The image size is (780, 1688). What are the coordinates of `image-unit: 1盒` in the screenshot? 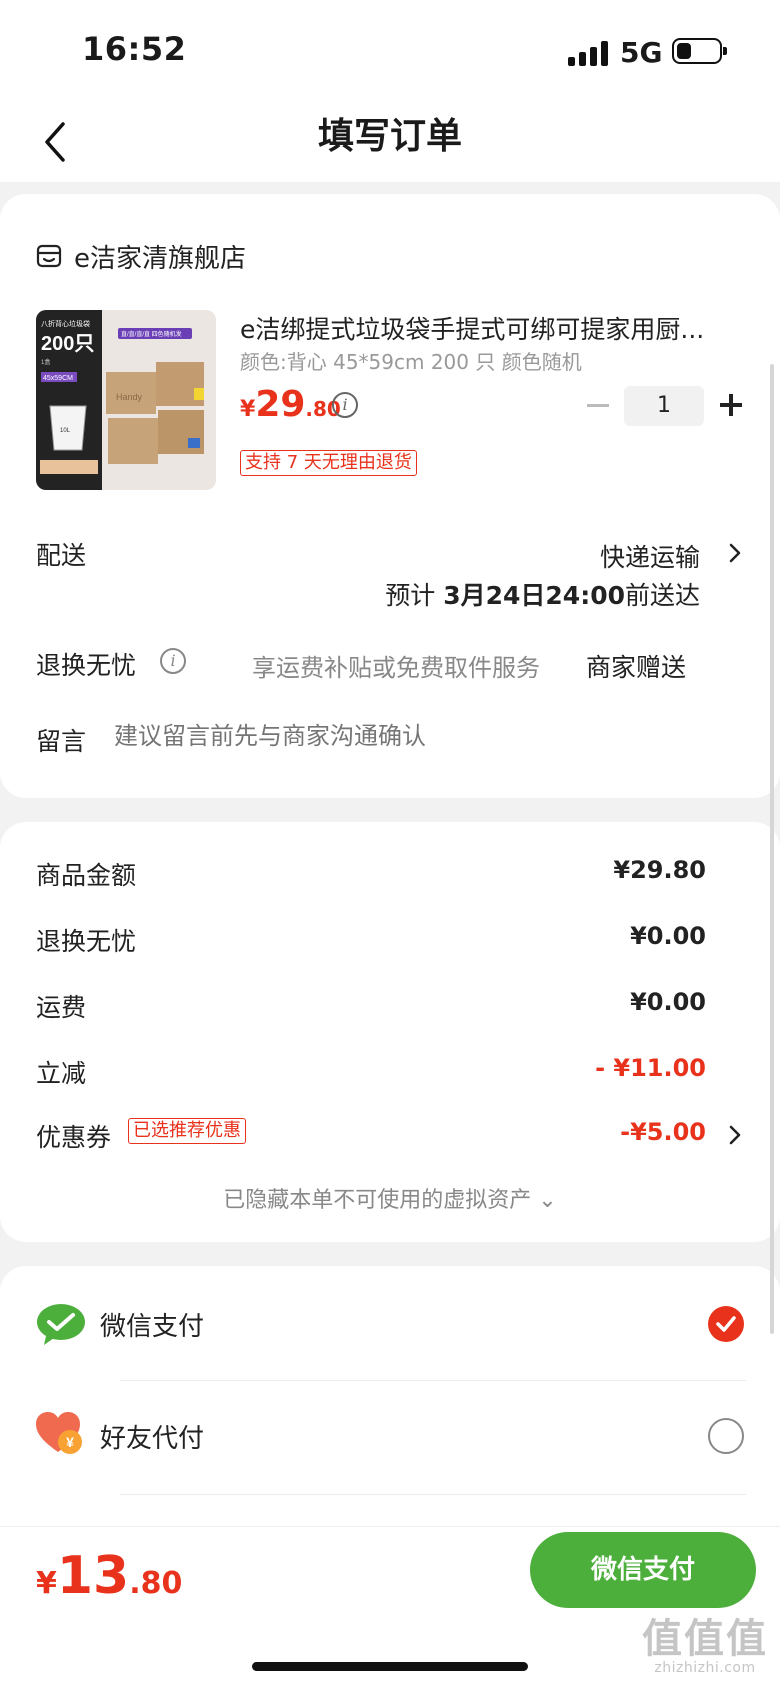 It's located at (45, 362).